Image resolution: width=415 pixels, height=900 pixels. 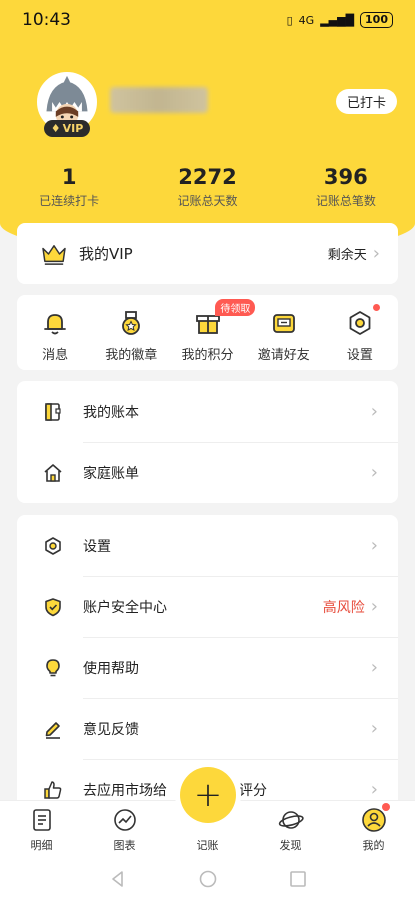 I want to click on vibrate-icon: ▯, so click(x=289, y=20).